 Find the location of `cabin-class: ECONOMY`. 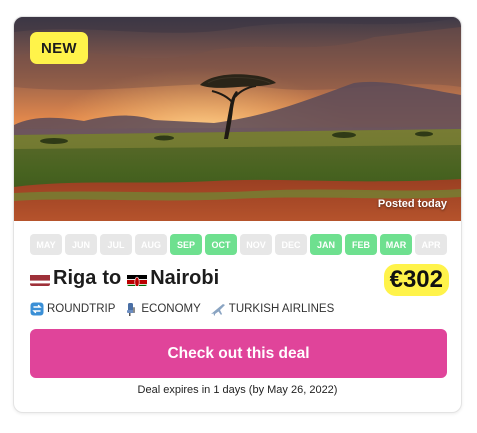

cabin-class: ECONOMY is located at coordinates (162, 309).